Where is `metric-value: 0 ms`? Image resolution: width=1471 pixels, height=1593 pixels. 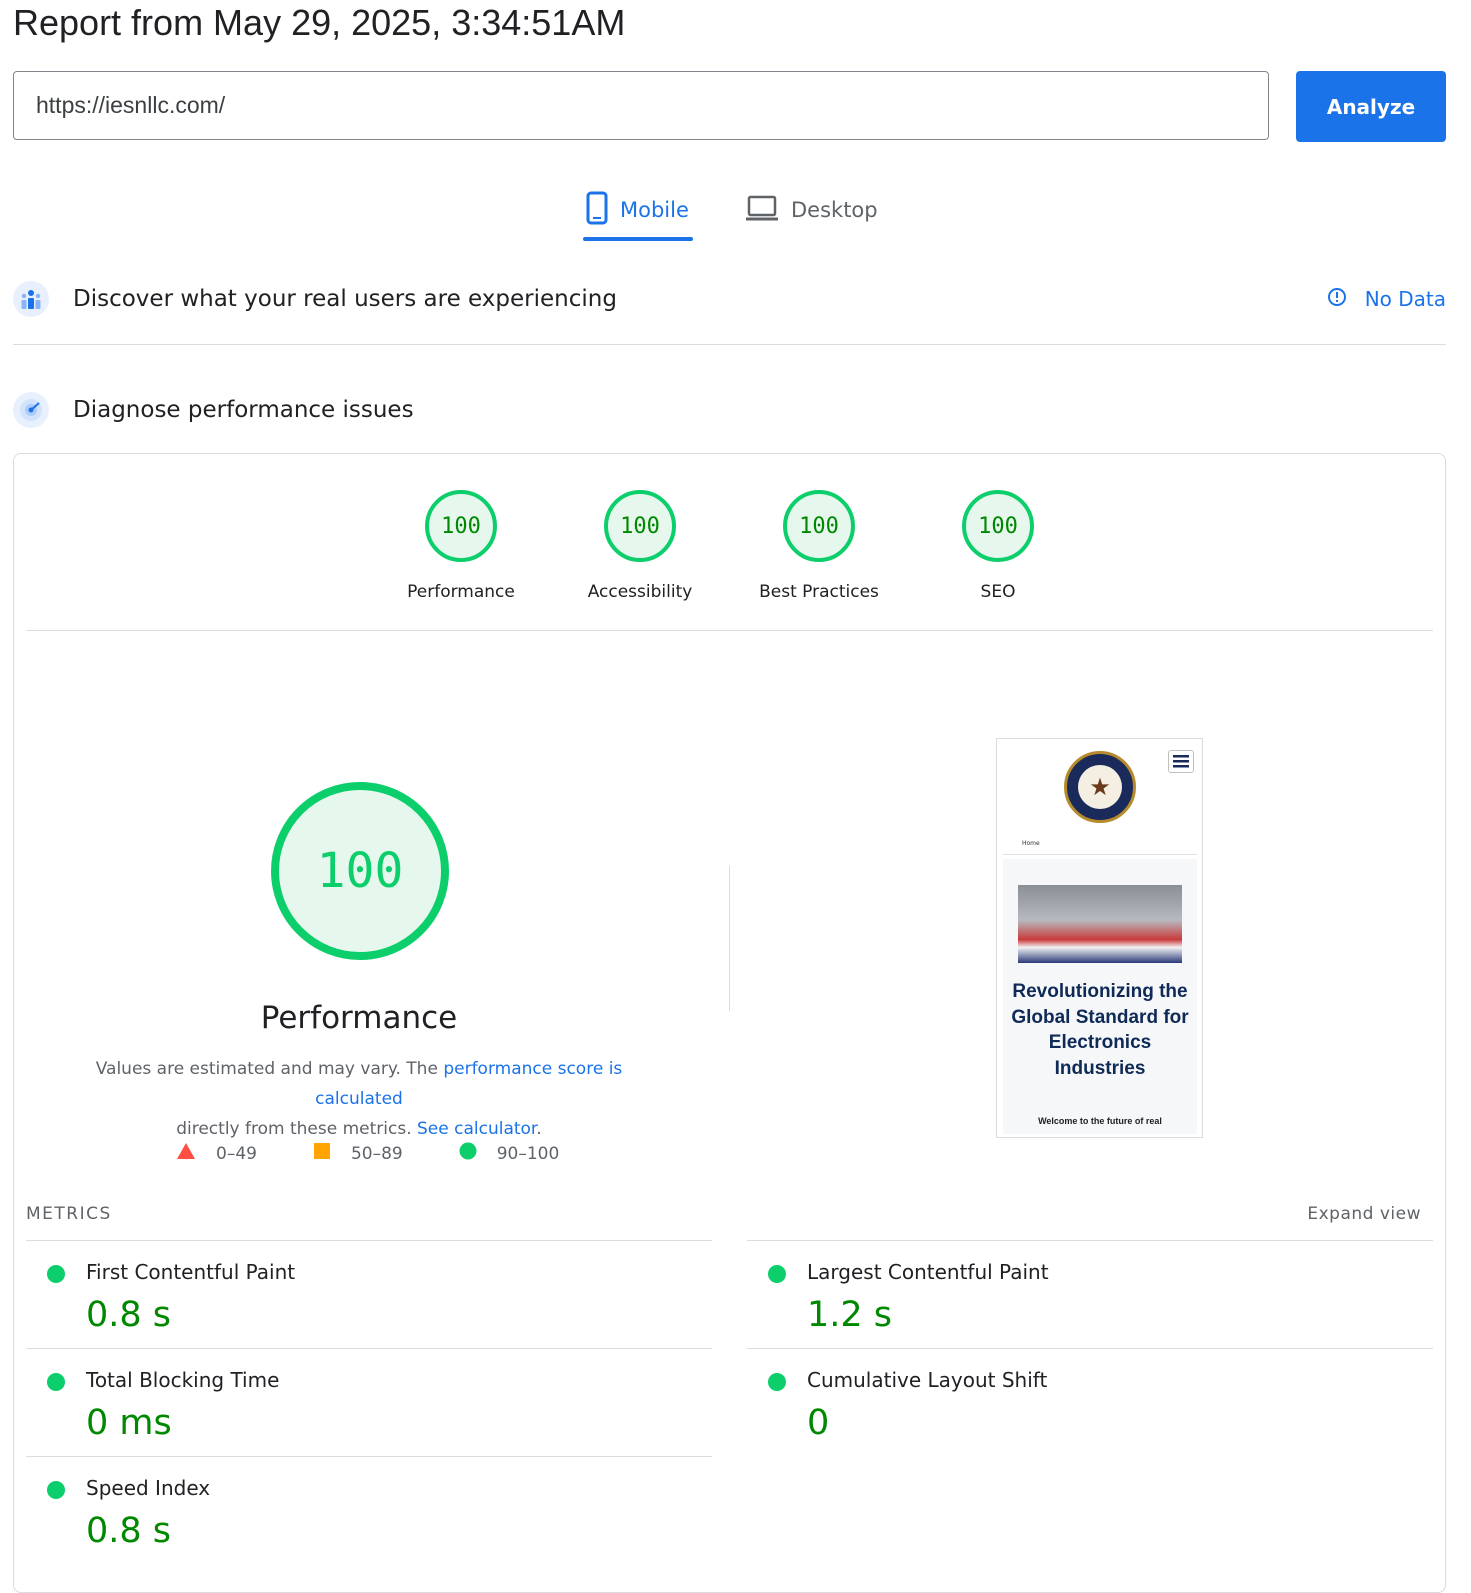
metric-value: 0 ms is located at coordinates (129, 1423).